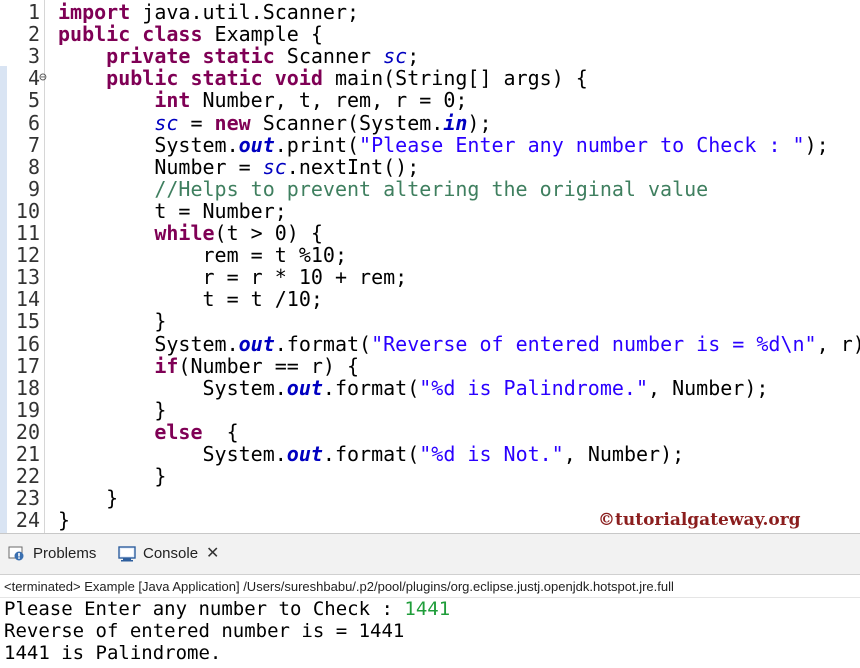  Describe the element at coordinates (127, 554) in the screenshot. I see `console-icon` at that location.